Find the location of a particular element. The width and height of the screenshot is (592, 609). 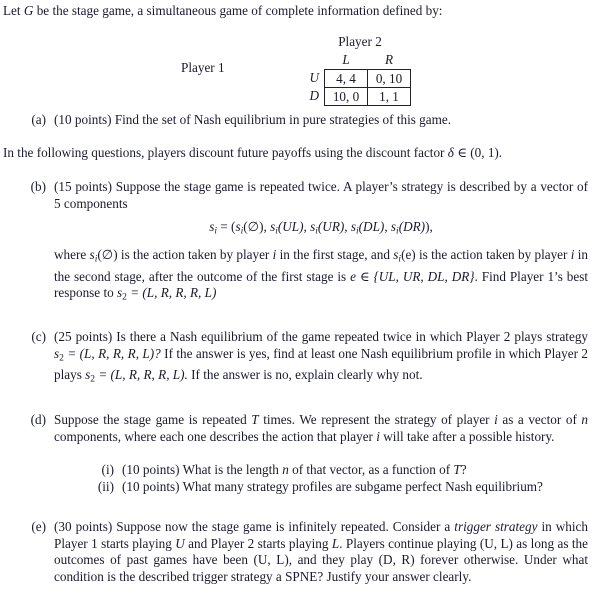

item-d-label: (d) is located at coordinates (38, 419).